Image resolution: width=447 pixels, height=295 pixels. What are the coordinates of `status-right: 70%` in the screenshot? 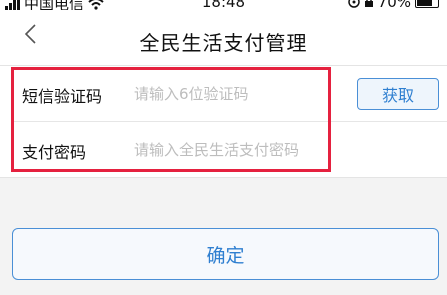 It's located at (393, 5).